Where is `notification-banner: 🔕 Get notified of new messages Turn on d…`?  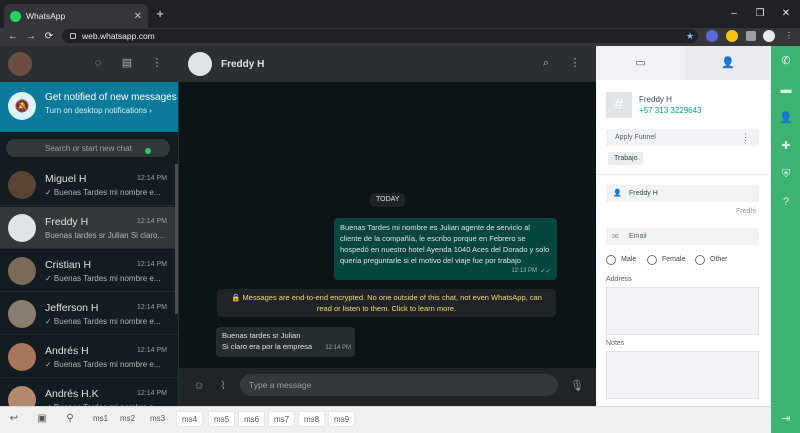 notification-banner: 🔕 Get notified of new messages Turn on d… is located at coordinates (89, 107).